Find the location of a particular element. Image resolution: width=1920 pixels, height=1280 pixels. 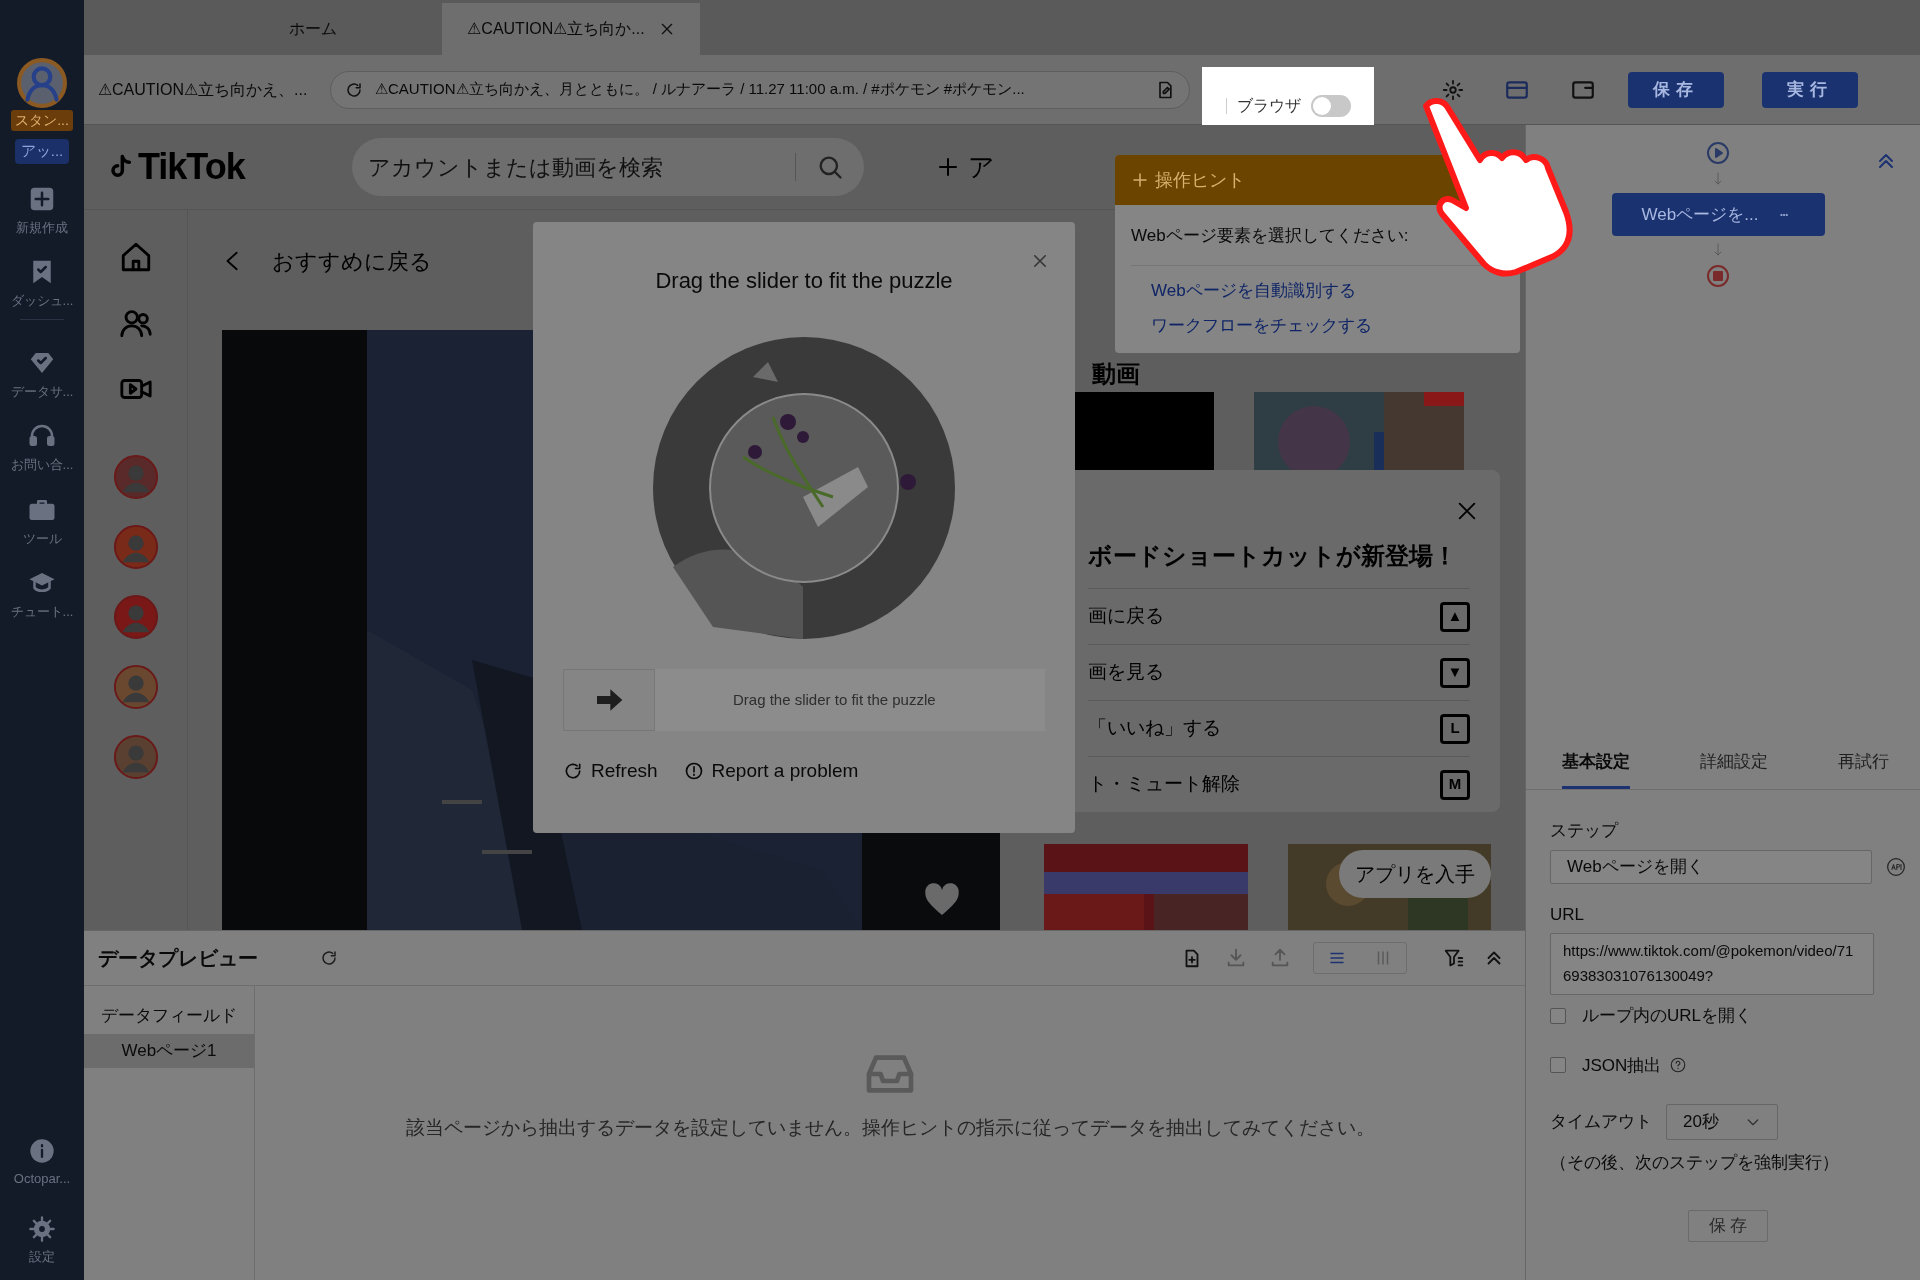

toolbar-button: 実行 is located at coordinates (1810, 89).